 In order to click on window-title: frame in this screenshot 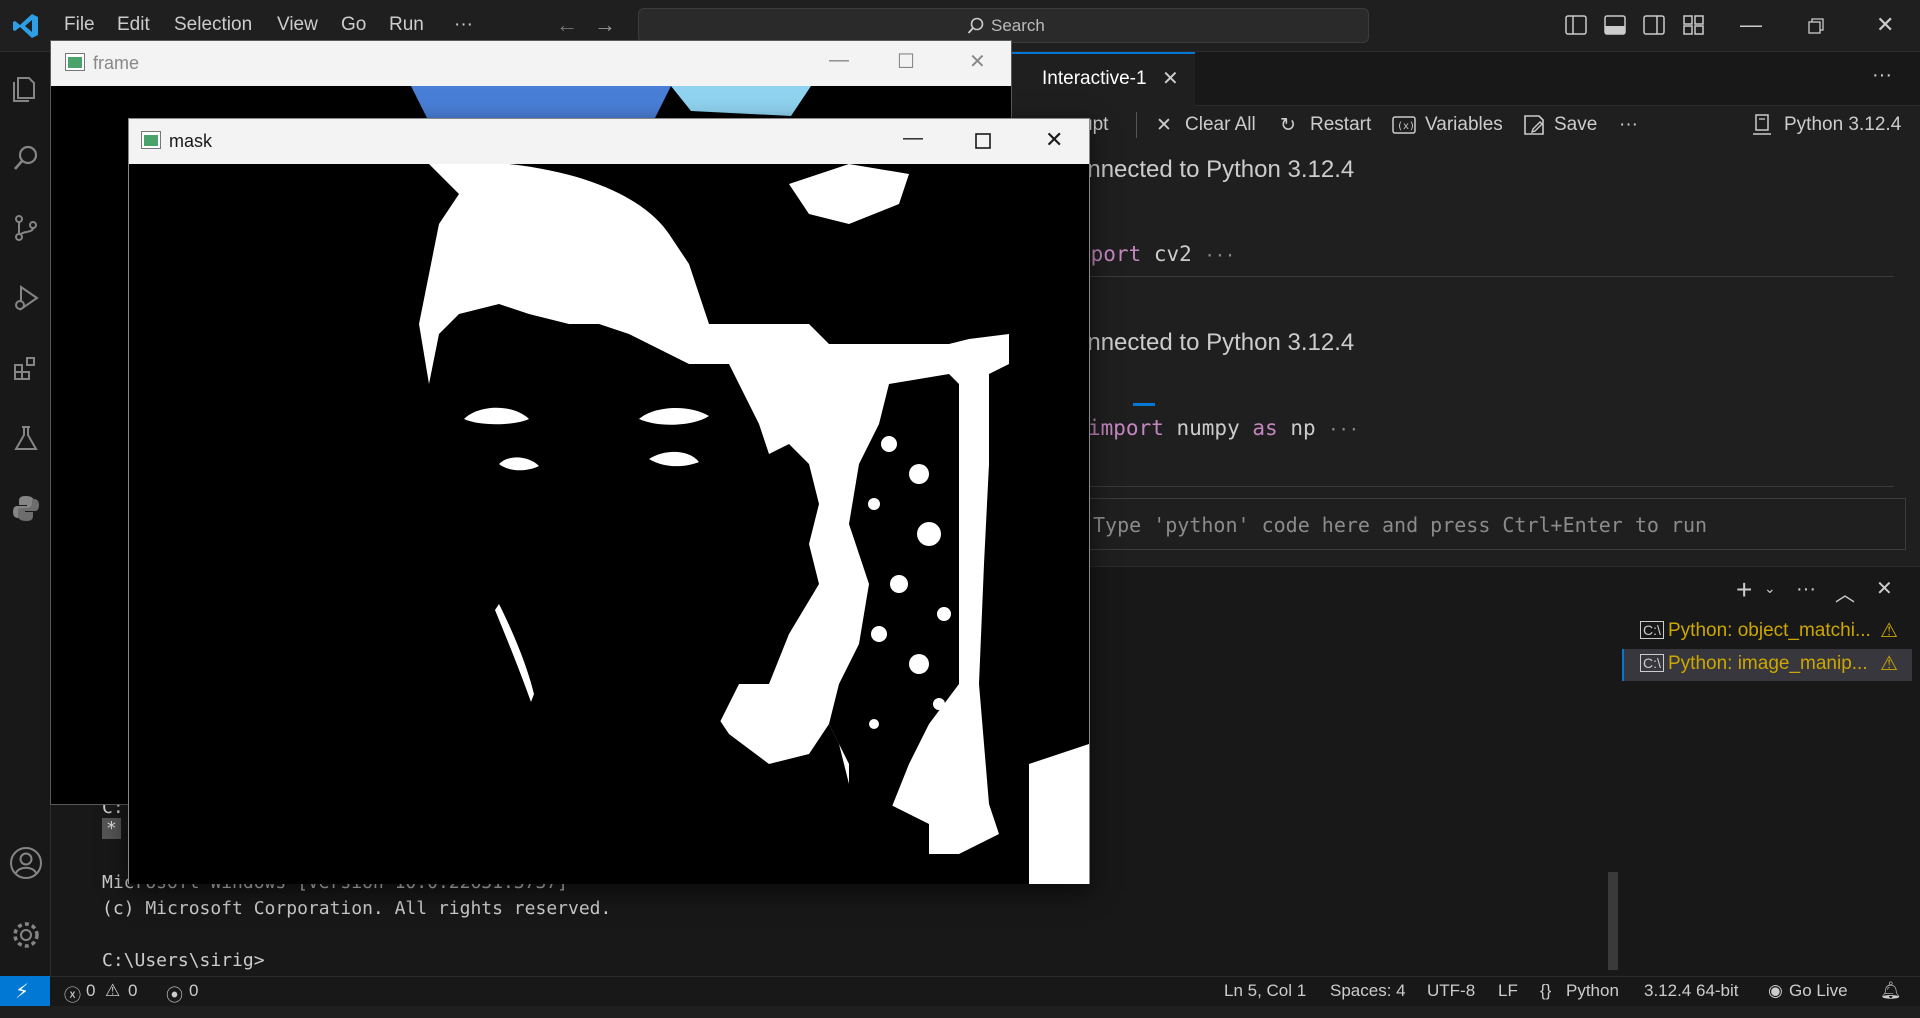, I will do `click(116, 63)`.